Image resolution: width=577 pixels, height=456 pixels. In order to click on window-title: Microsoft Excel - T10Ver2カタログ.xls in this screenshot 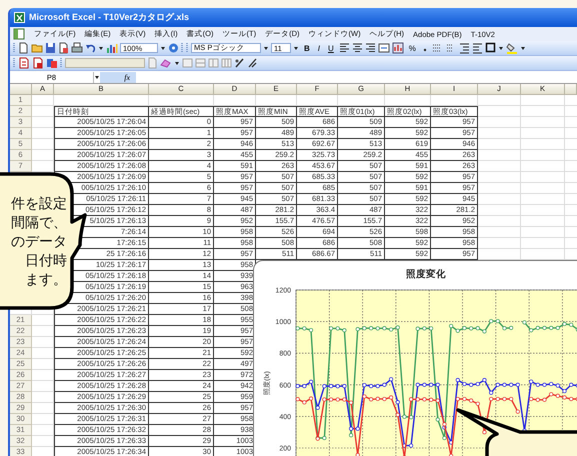, I will do `click(109, 17)`.